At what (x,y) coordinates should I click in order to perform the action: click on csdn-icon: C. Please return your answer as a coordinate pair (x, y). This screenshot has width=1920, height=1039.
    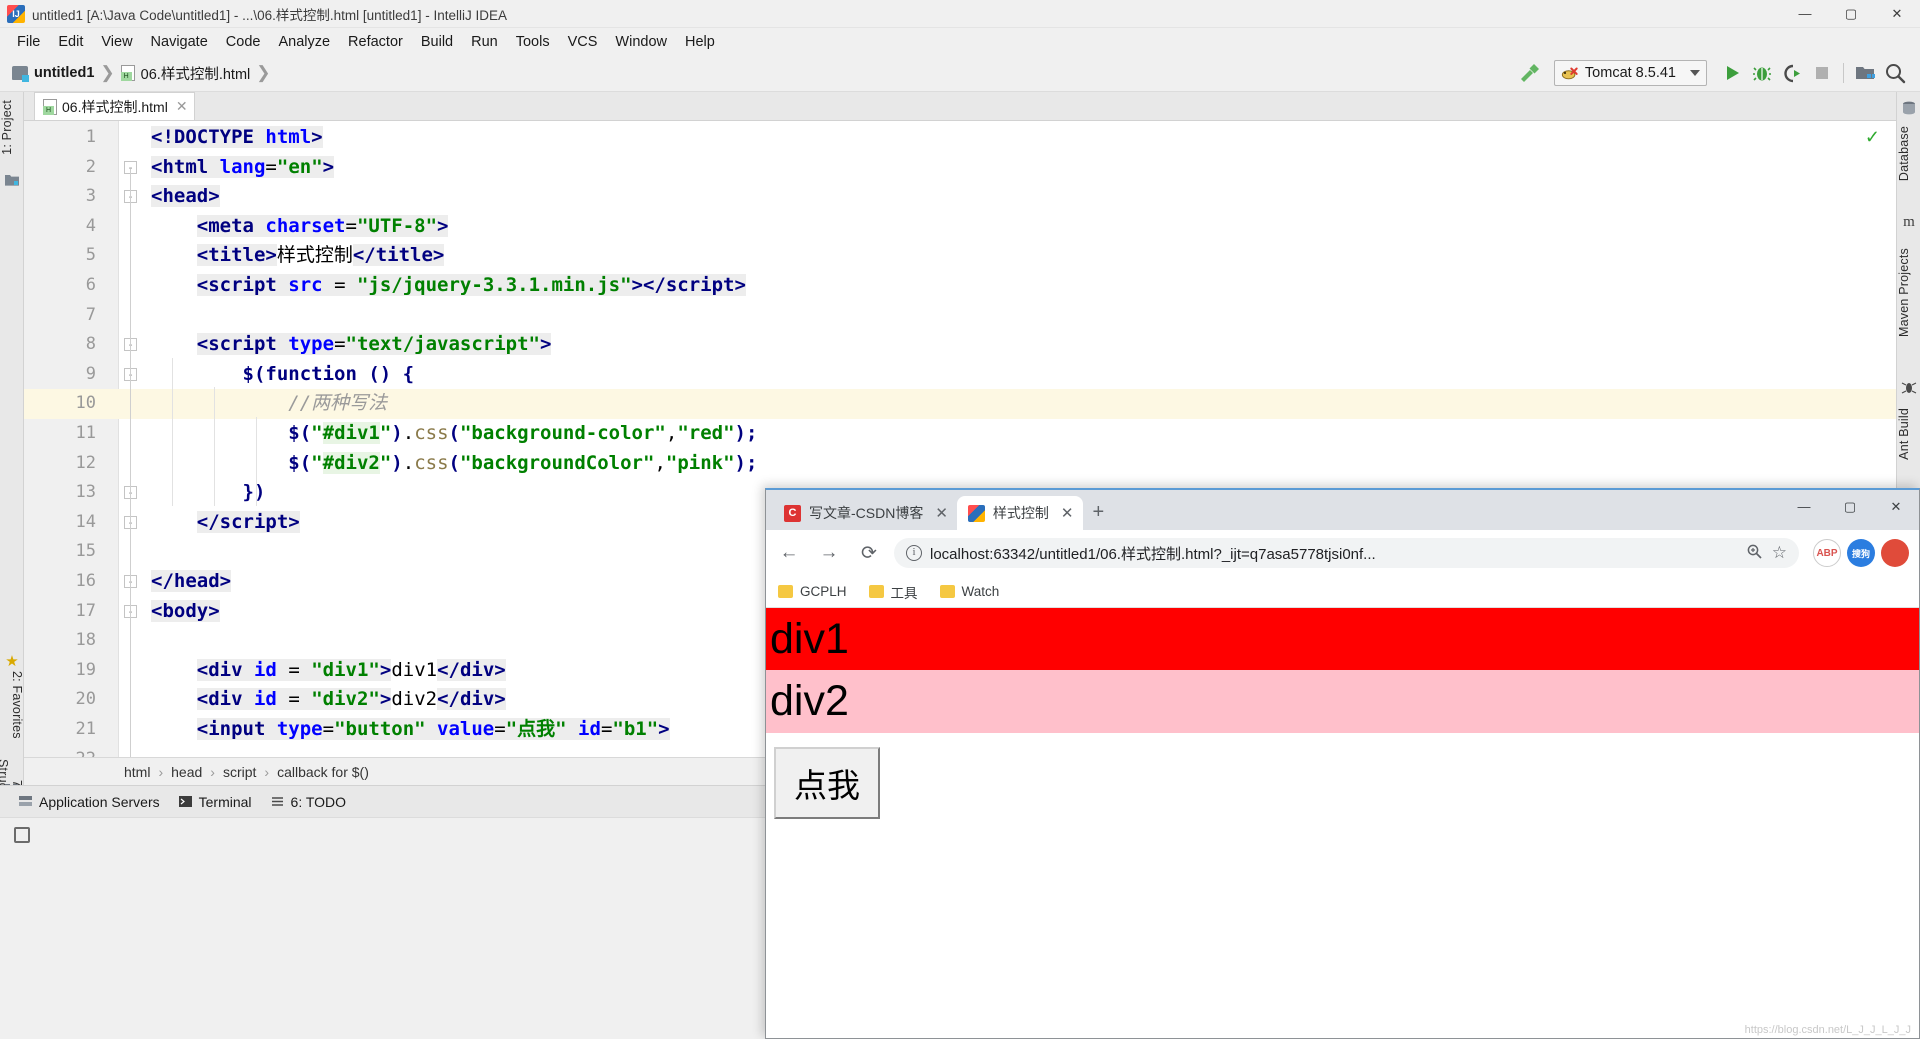
    Looking at the image, I should click on (792, 513).